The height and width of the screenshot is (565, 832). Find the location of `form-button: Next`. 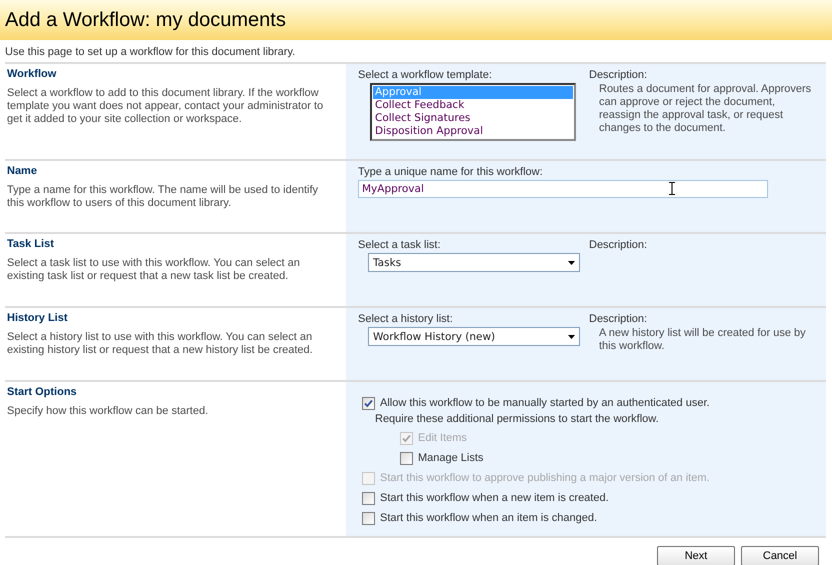

form-button: Next is located at coordinates (696, 555).